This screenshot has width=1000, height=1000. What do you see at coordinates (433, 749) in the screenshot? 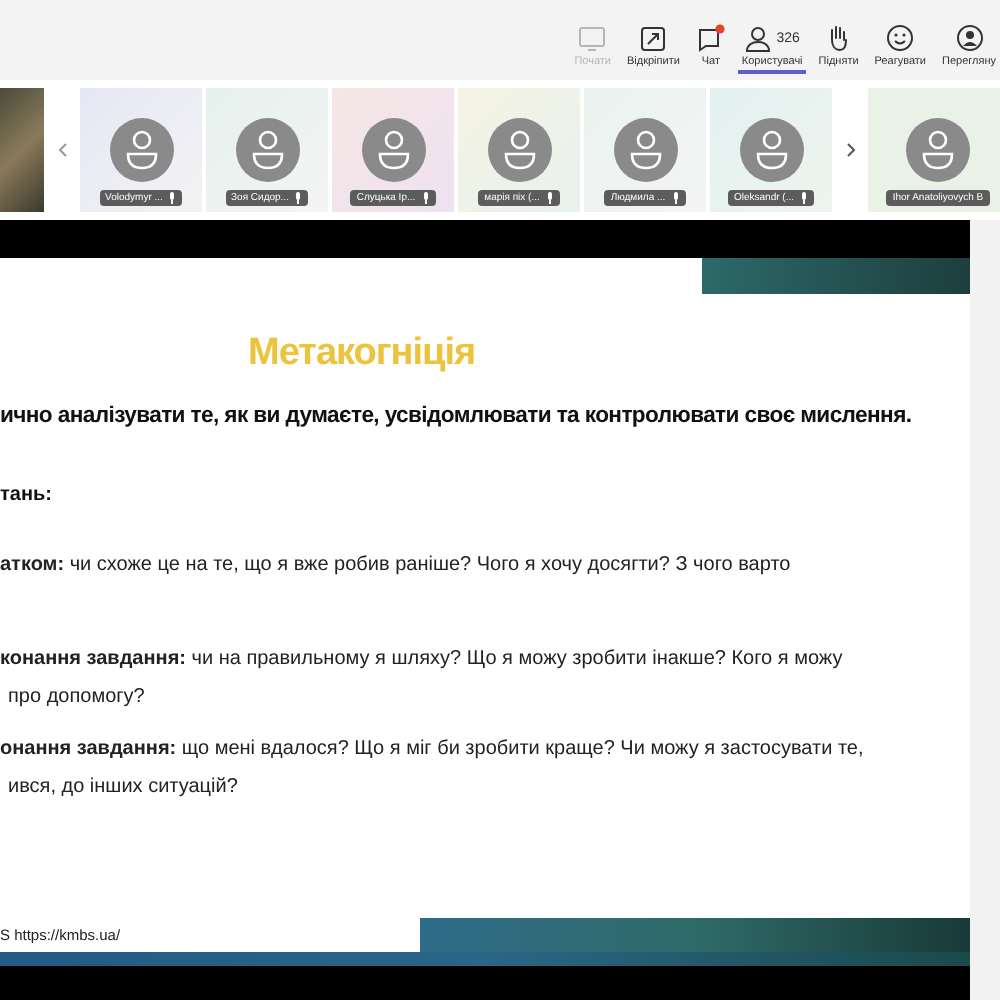
I see `slide-text-line: онання завдання: що мені вдалося? Що я міг би зробити краще? Чи можу я застосувати те,` at bounding box center [433, 749].